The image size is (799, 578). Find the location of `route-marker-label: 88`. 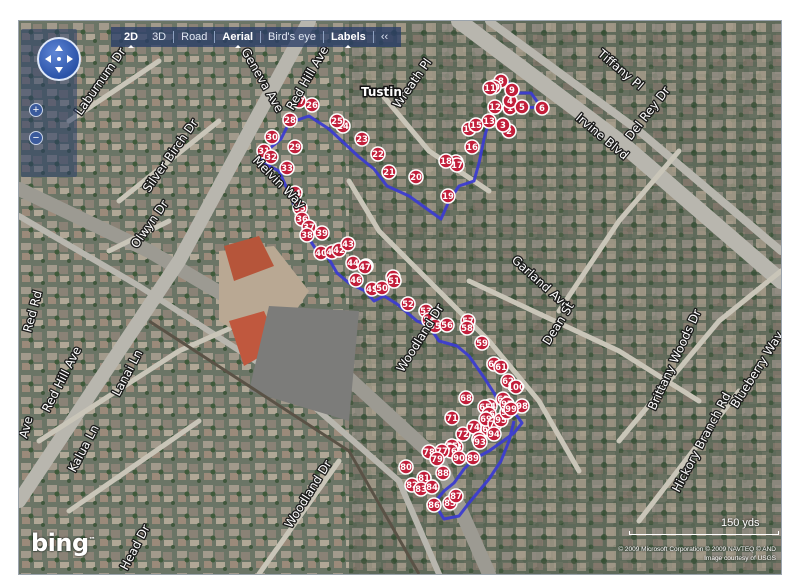

route-marker-label: 88 is located at coordinates (443, 474).